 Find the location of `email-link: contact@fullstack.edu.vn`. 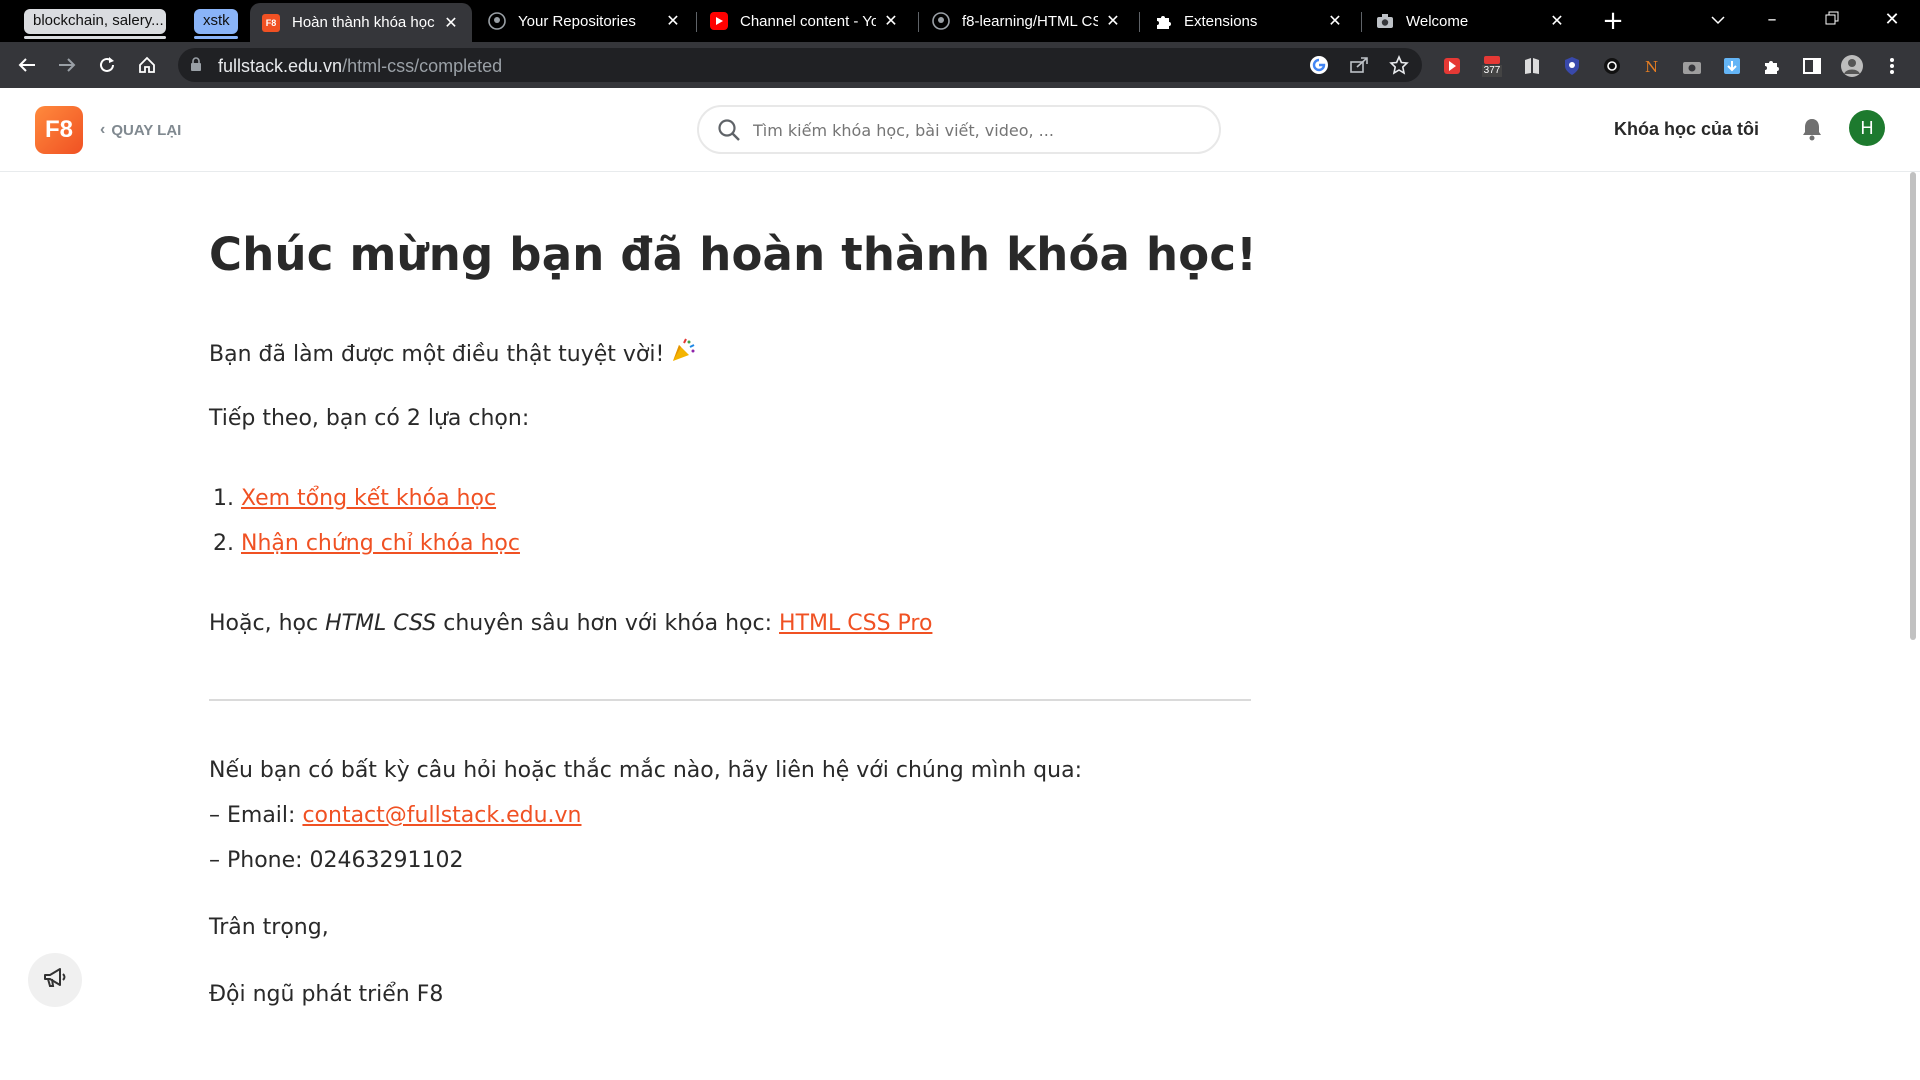

email-link: contact@fullstack.edu.vn is located at coordinates (441, 815).